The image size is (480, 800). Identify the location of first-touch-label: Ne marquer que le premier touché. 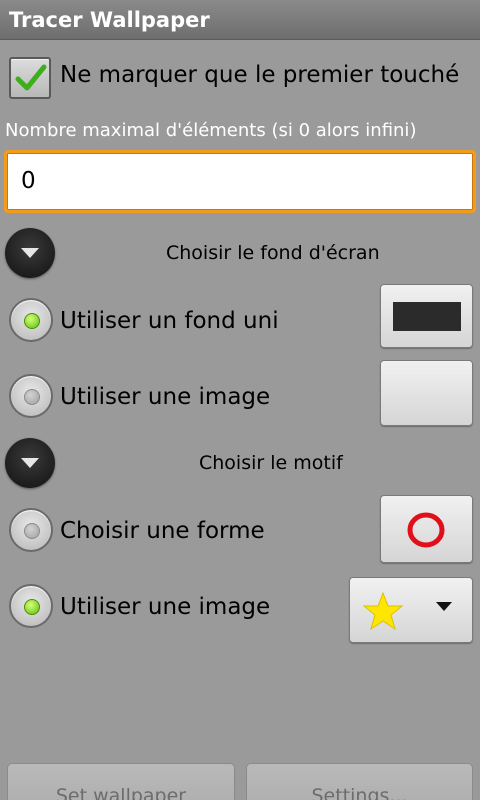
(259, 75).